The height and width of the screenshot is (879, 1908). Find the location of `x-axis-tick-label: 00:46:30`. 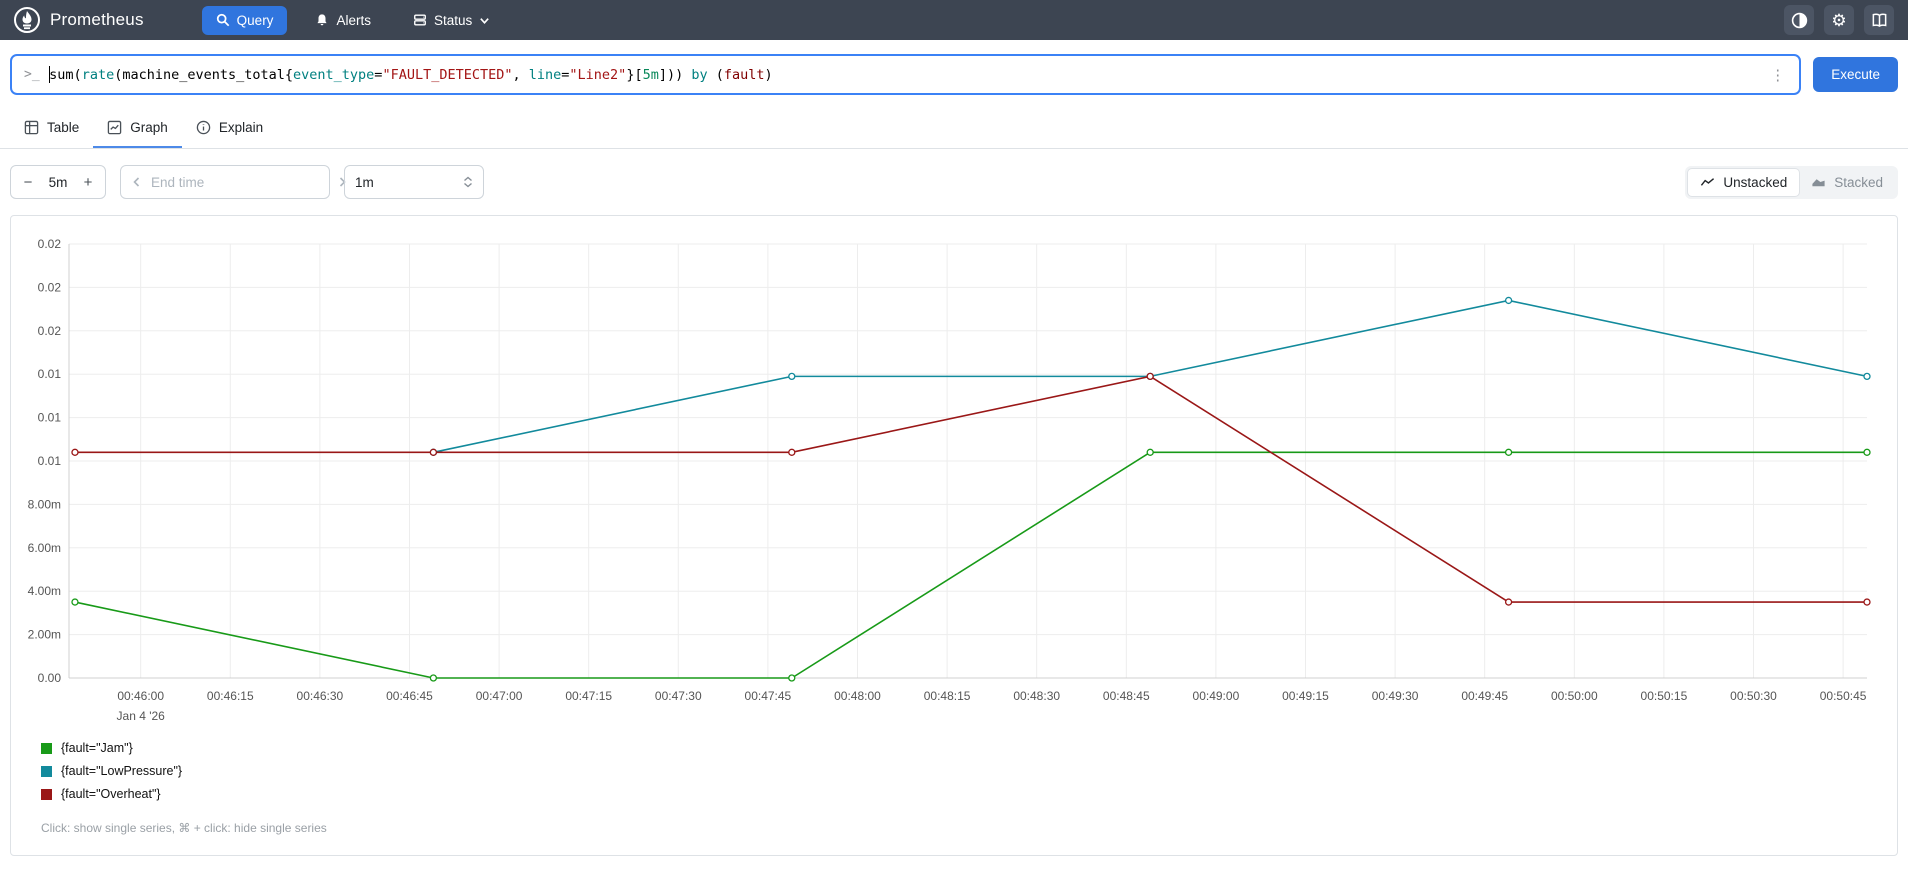

x-axis-tick-label: 00:46:30 is located at coordinates (320, 696).